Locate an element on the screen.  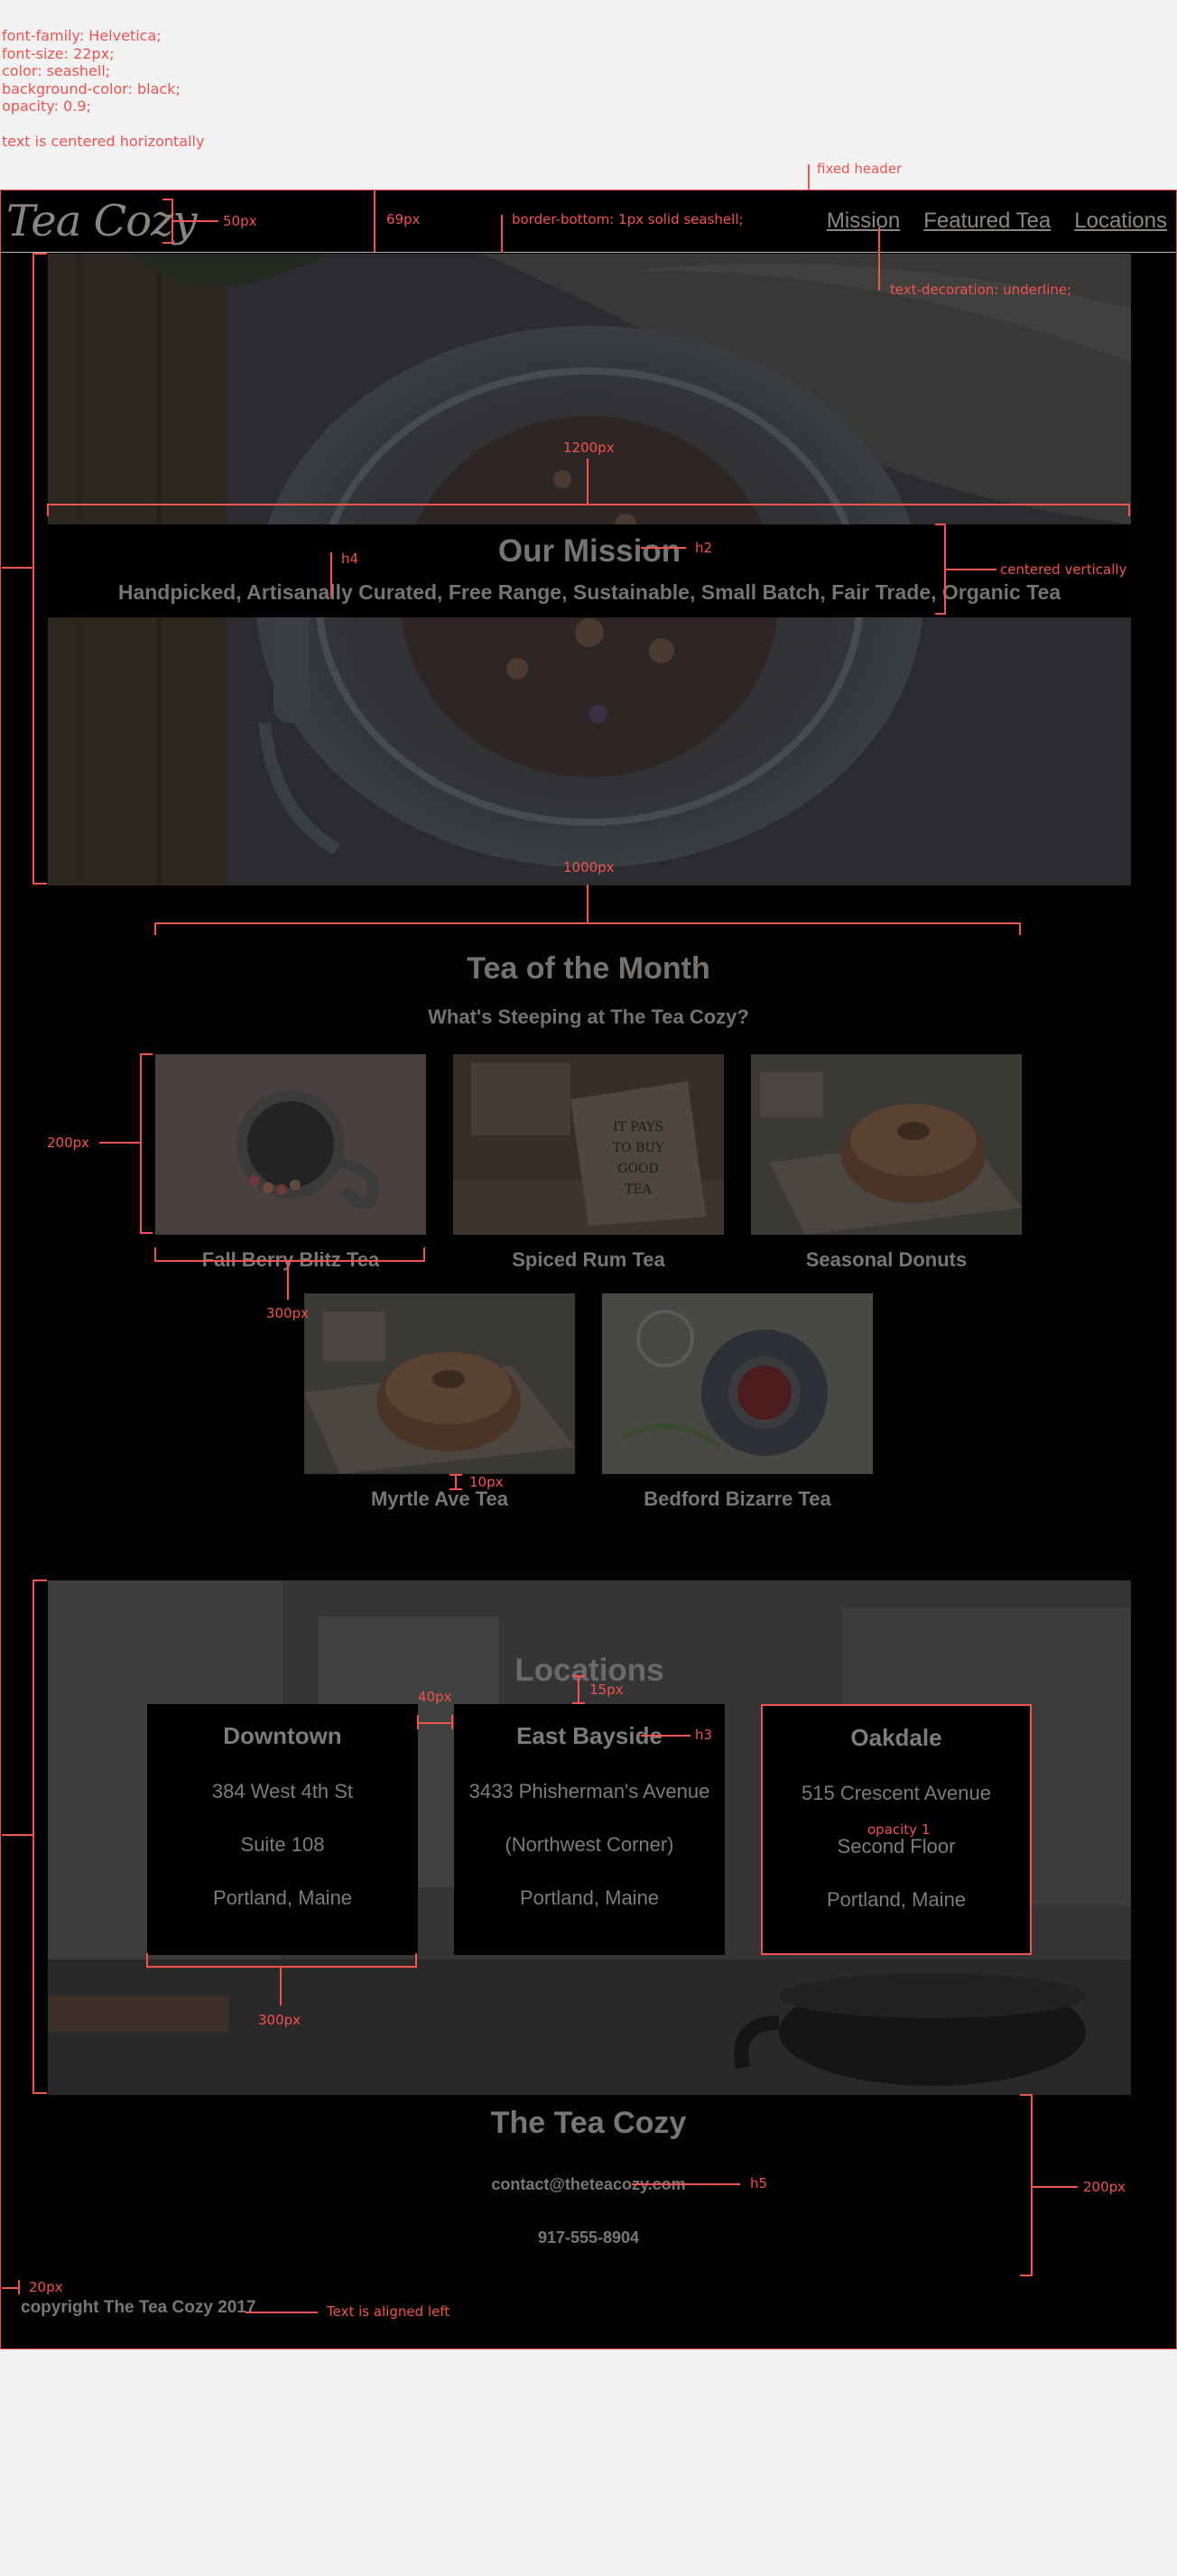
tea-section-title: Tea of the Month is located at coordinates (588, 968).